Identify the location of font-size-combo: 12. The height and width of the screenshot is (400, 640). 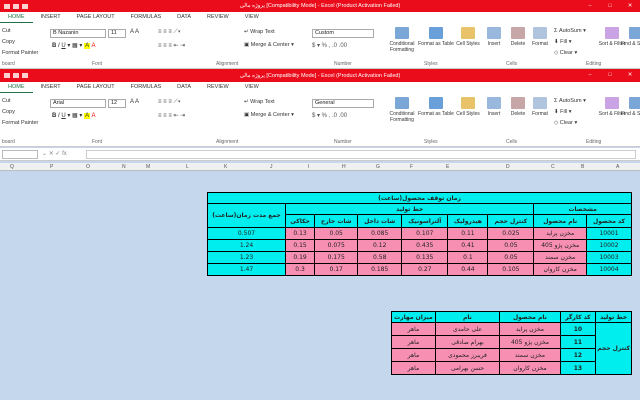
(117, 103).